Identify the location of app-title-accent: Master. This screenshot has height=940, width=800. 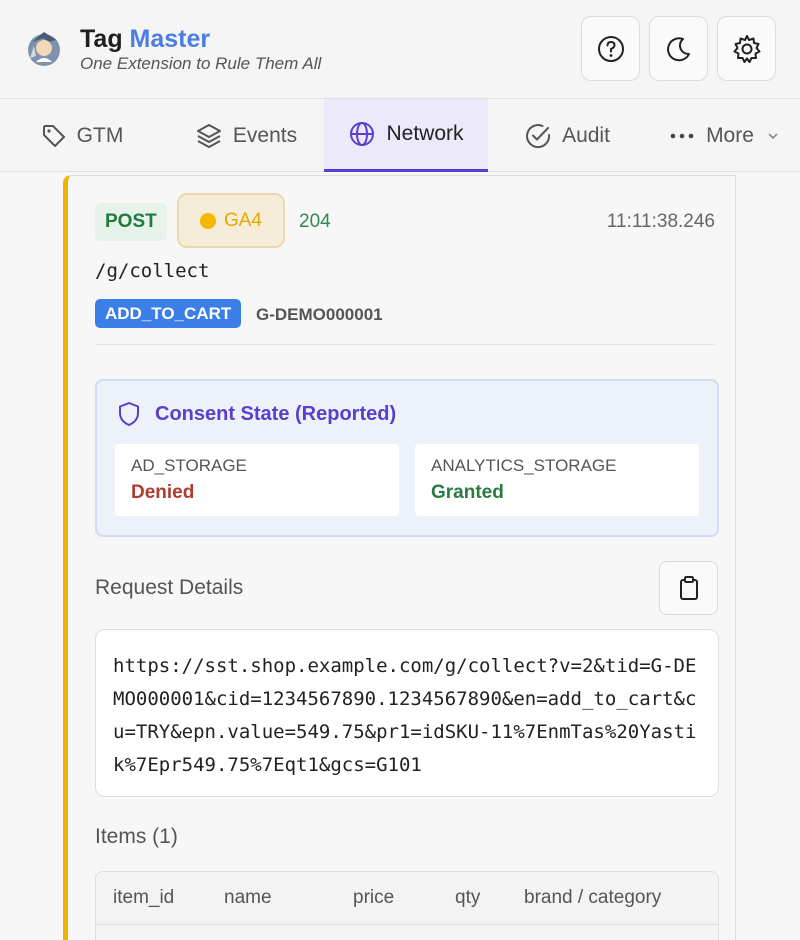
(170, 39).